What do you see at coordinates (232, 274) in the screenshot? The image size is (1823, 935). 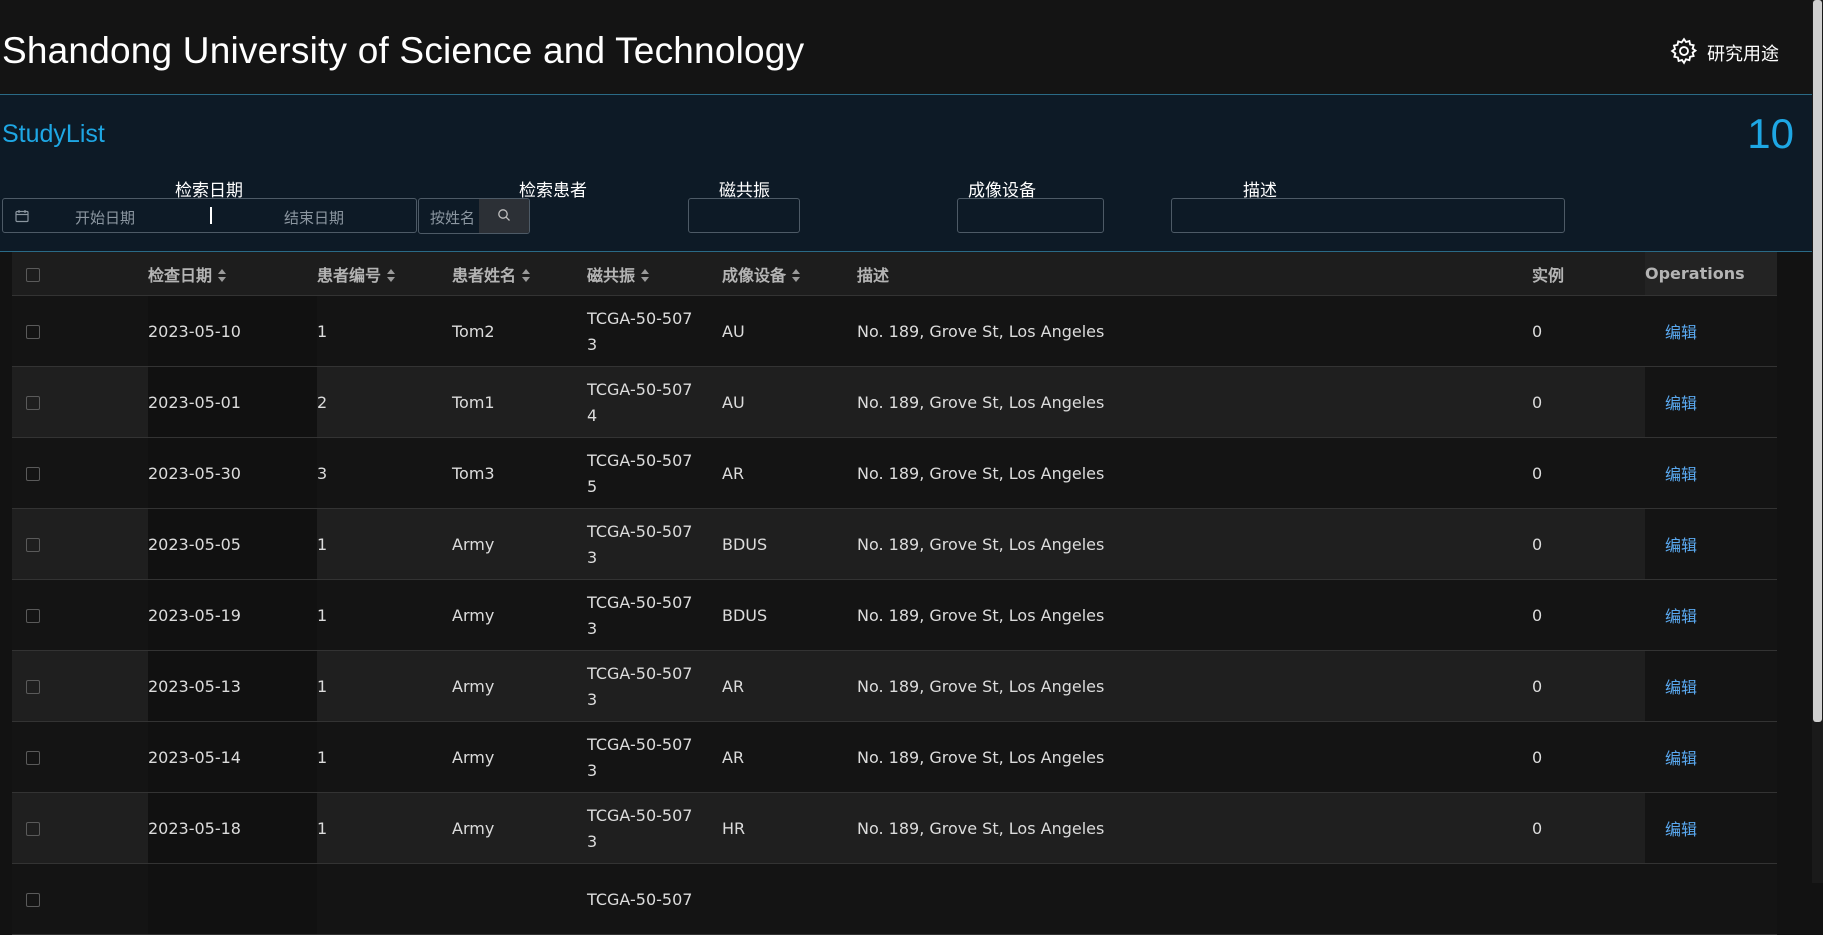 I see `col-date-header: 检查日期` at bounding box center [232, 274].